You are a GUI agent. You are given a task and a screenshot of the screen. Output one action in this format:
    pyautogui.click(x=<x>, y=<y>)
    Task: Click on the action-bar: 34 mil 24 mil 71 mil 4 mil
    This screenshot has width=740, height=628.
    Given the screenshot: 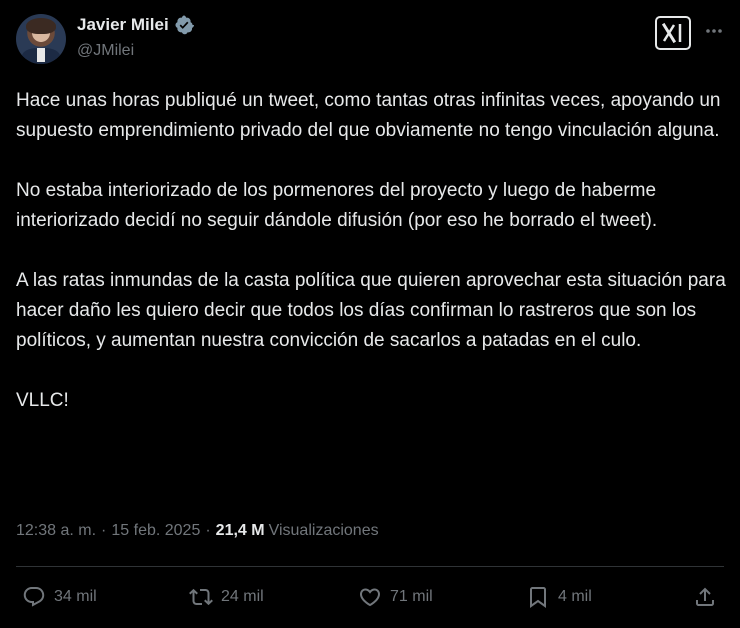 What is the action you would take?
    pyautogui.click(x=370, y=597)
    